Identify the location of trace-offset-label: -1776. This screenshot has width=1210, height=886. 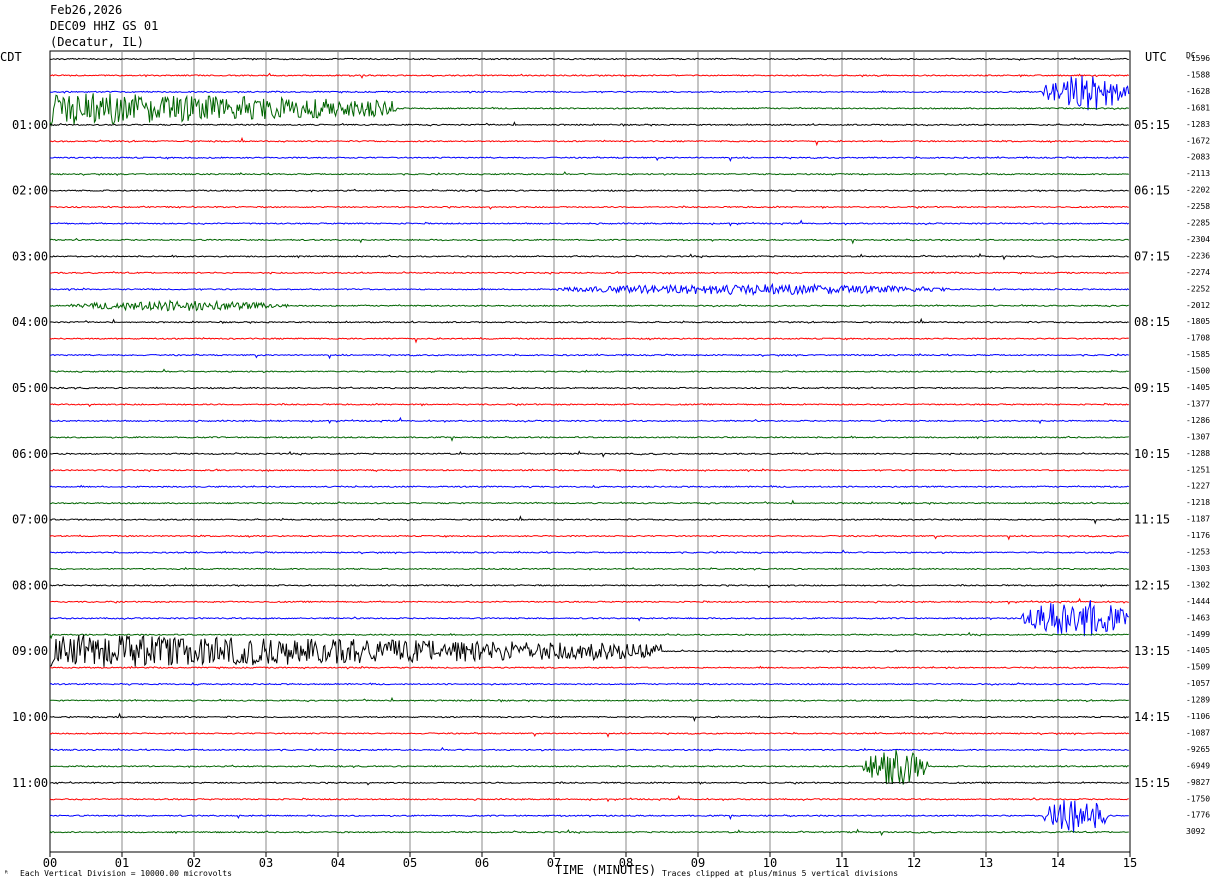
(1198, 815).